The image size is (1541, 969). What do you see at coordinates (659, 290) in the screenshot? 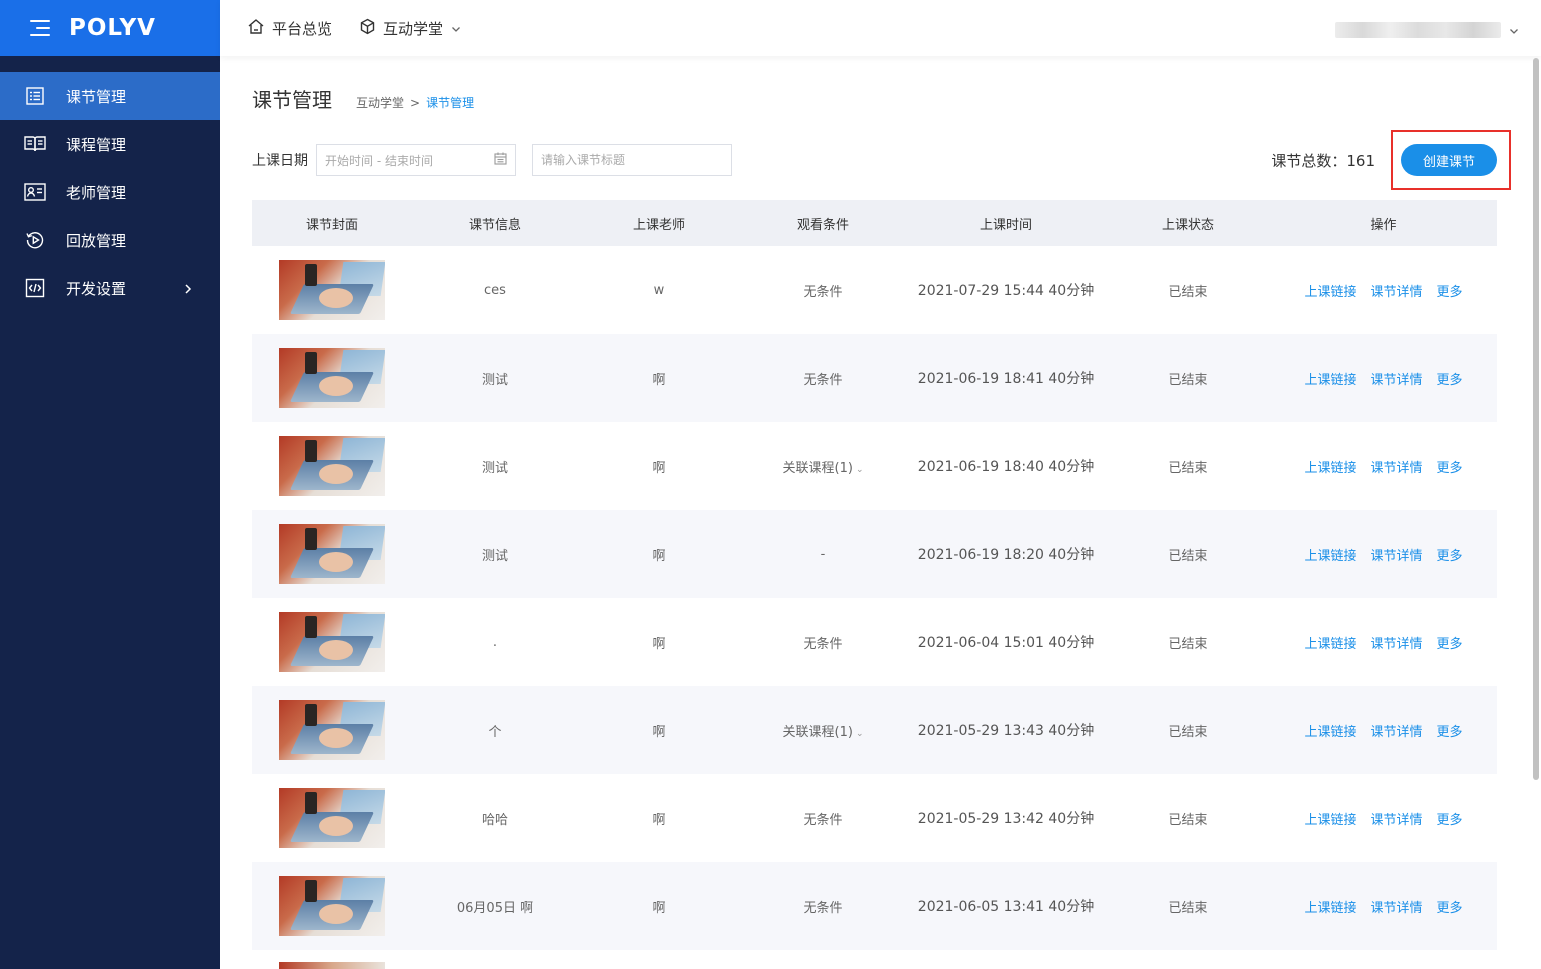
I see `lesson-teacher: w` at bounding box center [659, 290].